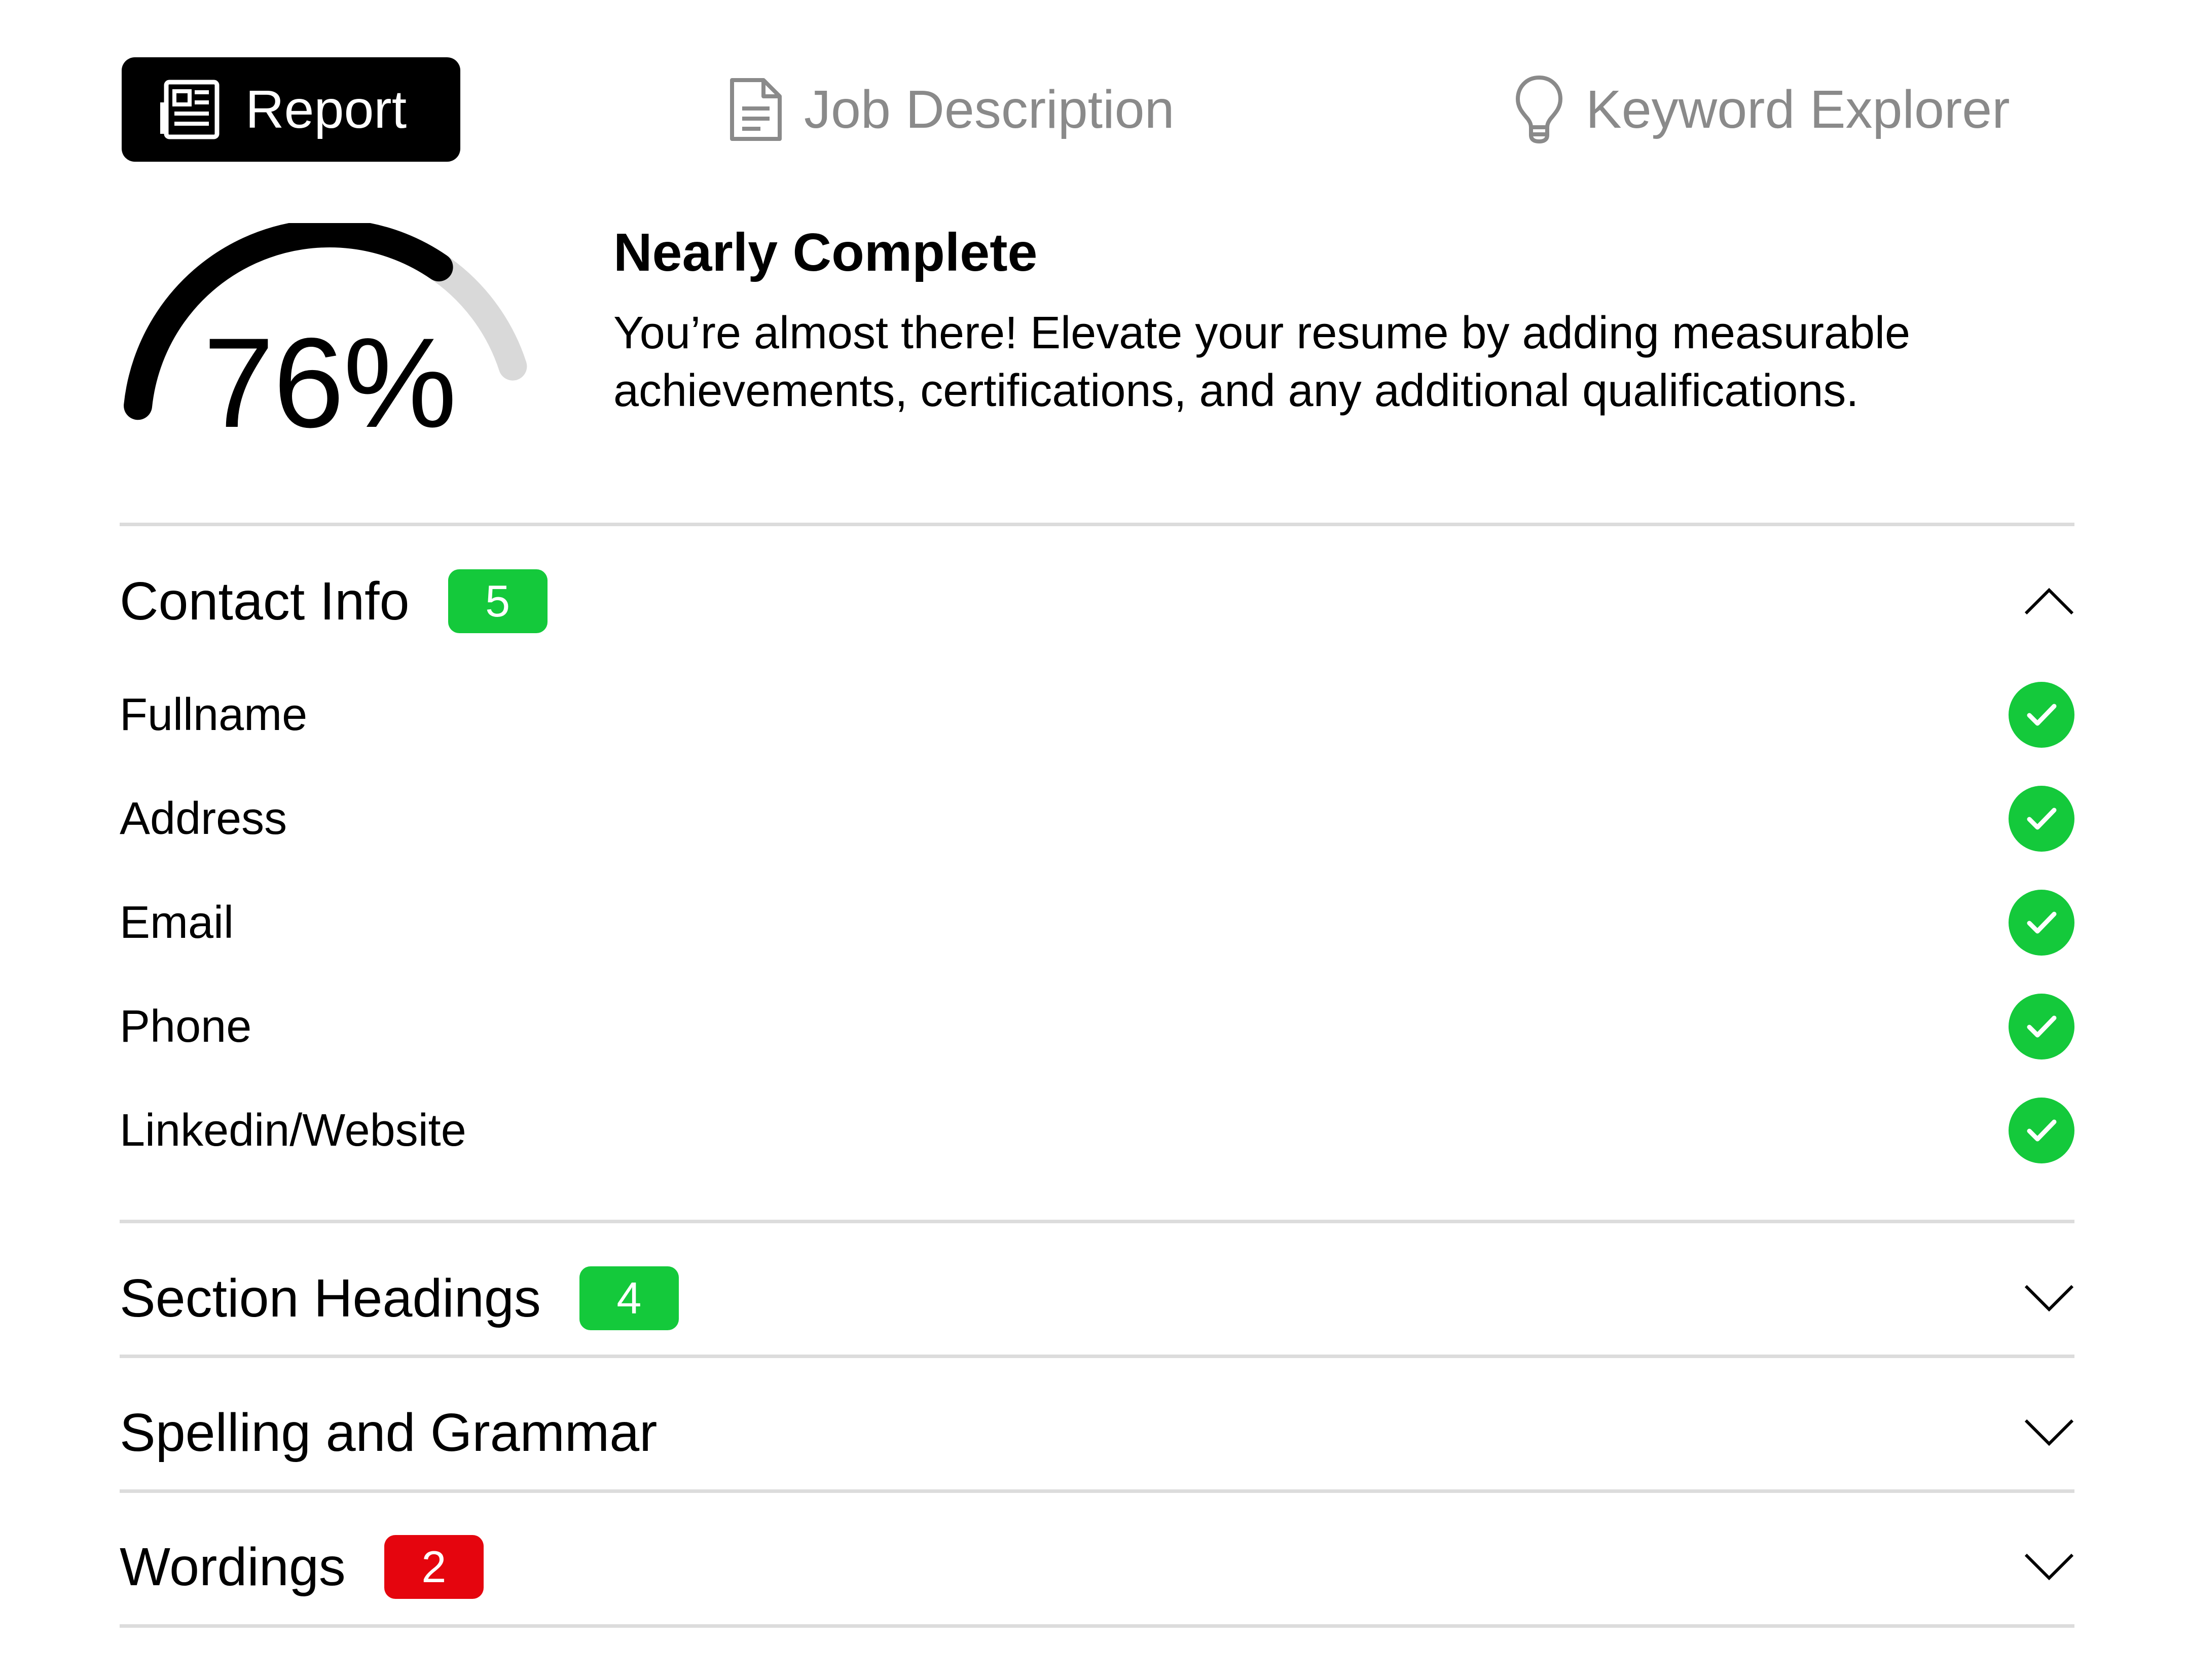 The height and width of the screenshot is (1680, 2187). I want to click on item-label: Address, so click(203, 818).